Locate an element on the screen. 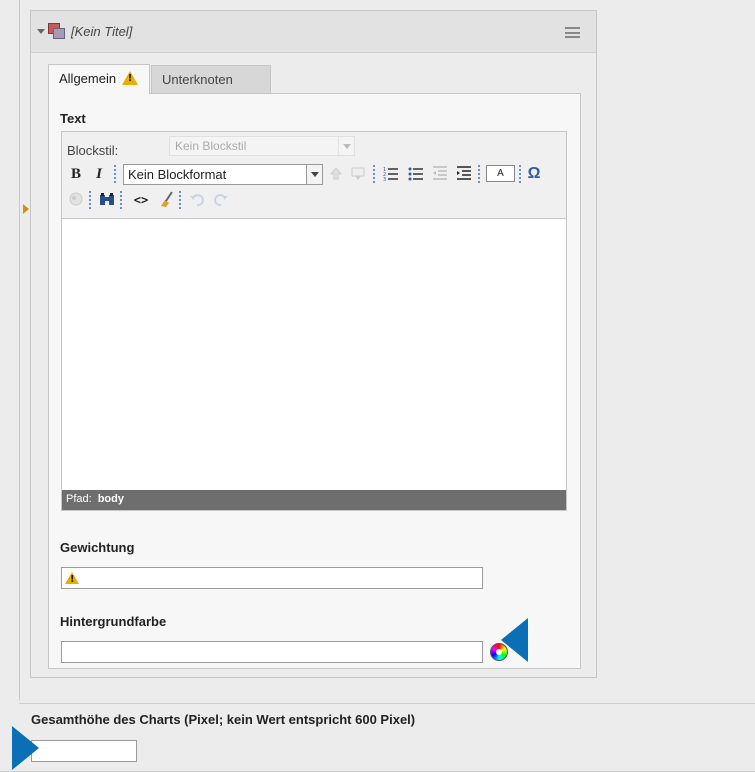 This screenshot has height=772, width=755. expand-marker-icon is located at coordinates (26, 209).